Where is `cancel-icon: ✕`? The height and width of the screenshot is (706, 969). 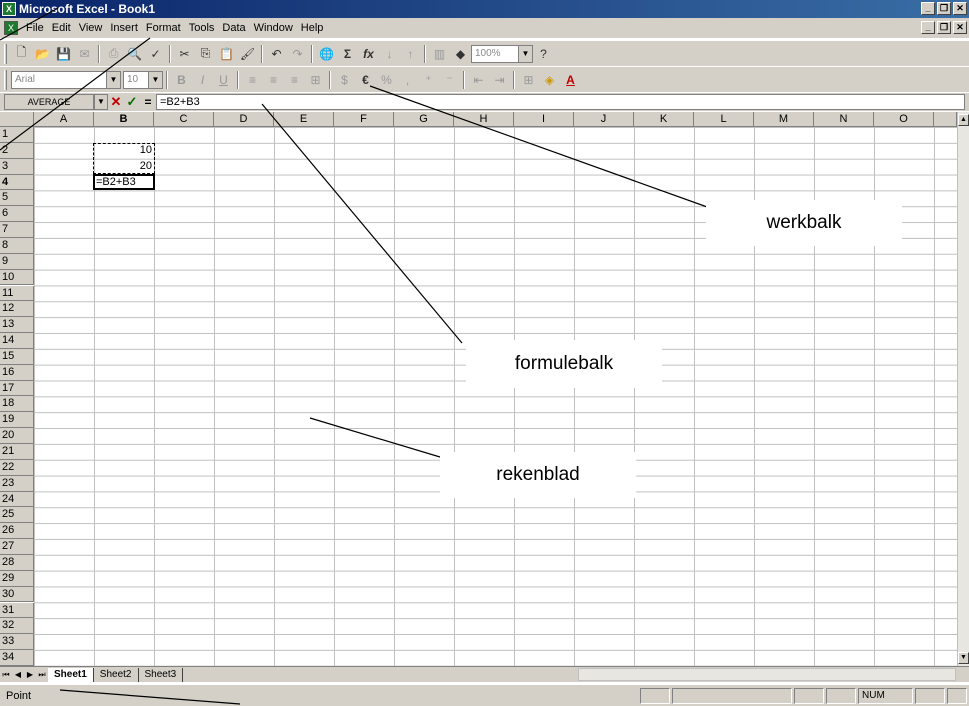
cancel-icon: ✕ is located at coordinates (116, 102).